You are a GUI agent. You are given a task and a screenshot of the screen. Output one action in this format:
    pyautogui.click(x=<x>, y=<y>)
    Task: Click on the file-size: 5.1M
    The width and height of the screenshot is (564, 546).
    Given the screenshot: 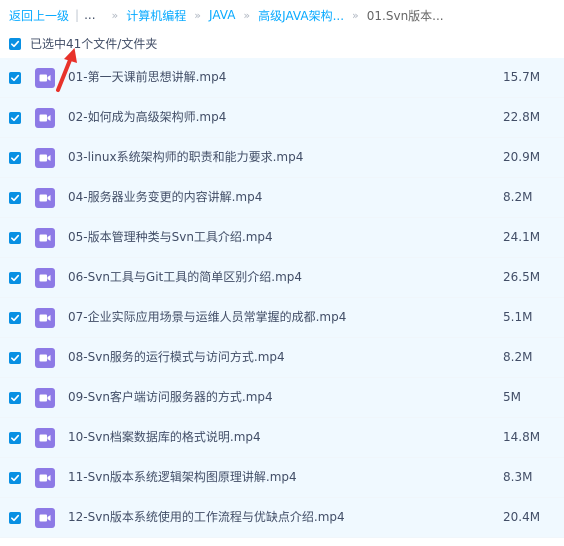 What is the action you would take?
    pyautogui.click(x=518, y=317)
    